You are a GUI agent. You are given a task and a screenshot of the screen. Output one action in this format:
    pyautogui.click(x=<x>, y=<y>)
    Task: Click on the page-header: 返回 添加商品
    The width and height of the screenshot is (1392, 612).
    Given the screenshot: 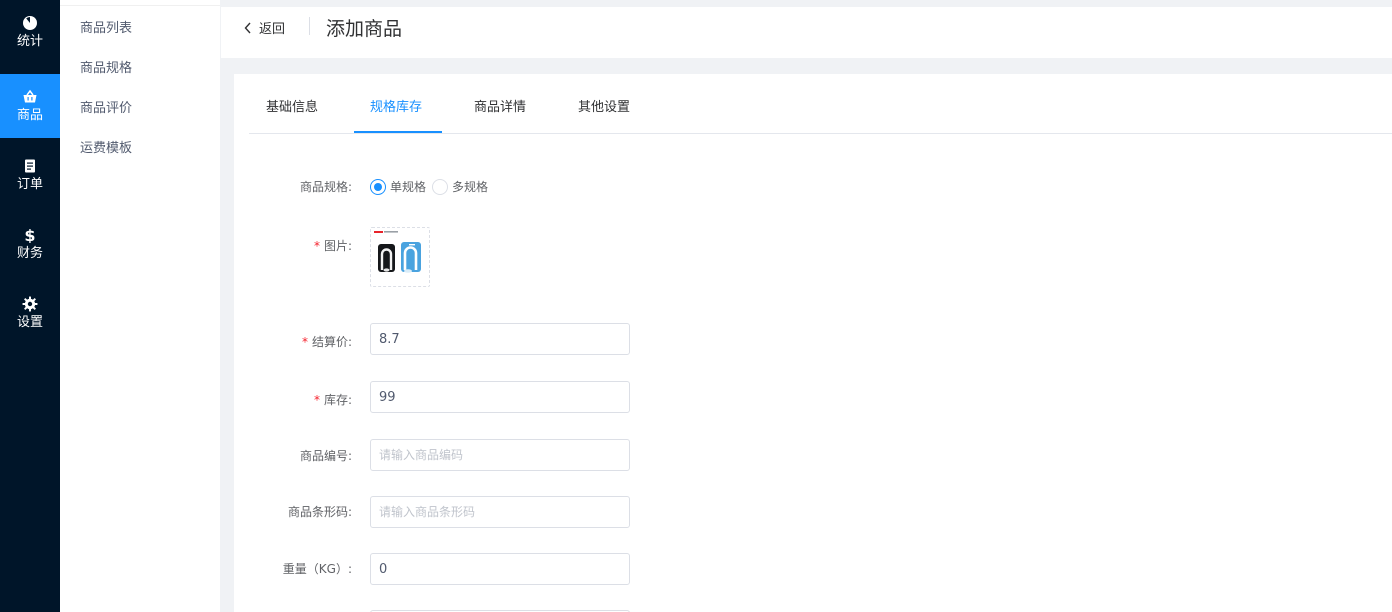 What is the action you would take?
    pyautogui.click(x=806, y=32)
    